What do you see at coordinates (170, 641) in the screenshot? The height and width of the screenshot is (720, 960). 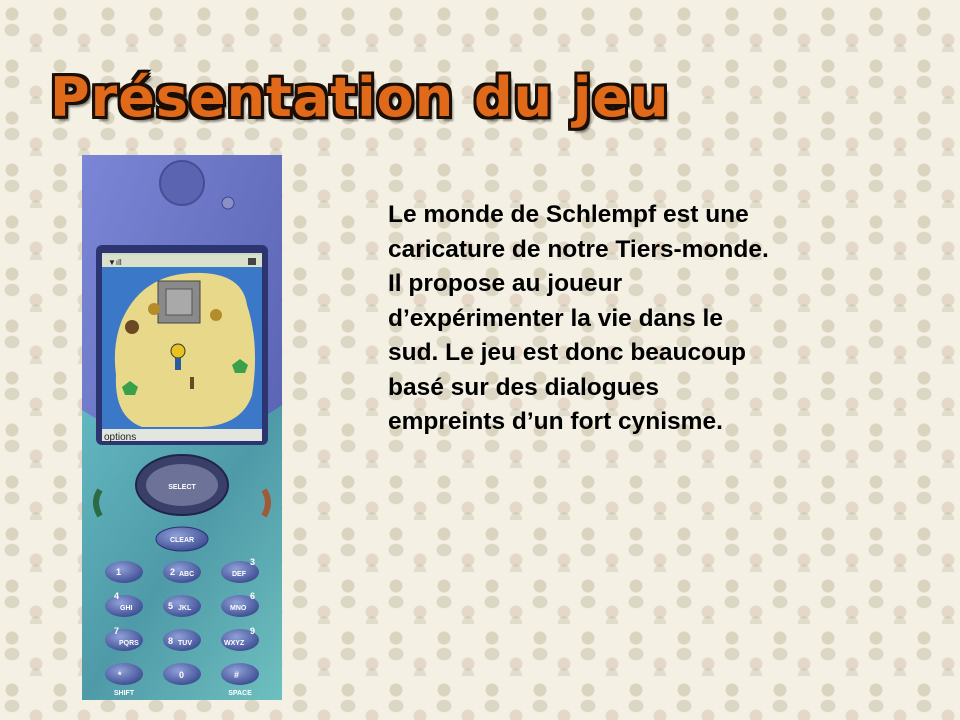 I see `key-8-digit: 8` at bounding box center [170, 641].